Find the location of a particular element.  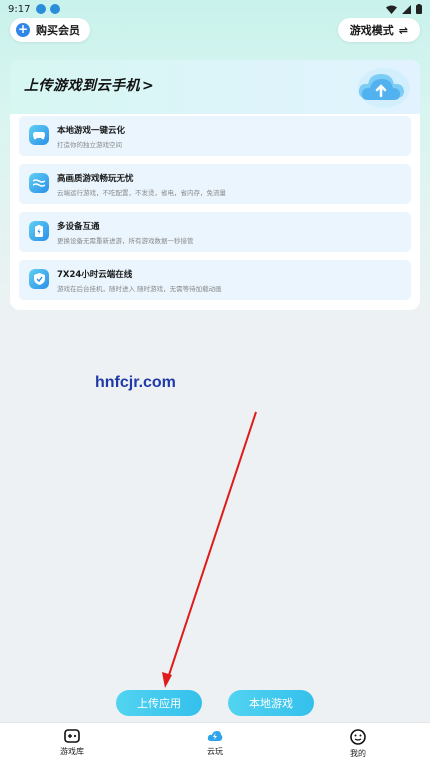

card-banner: 上传游戏到云手机 > is located at coordinates (215, 87).